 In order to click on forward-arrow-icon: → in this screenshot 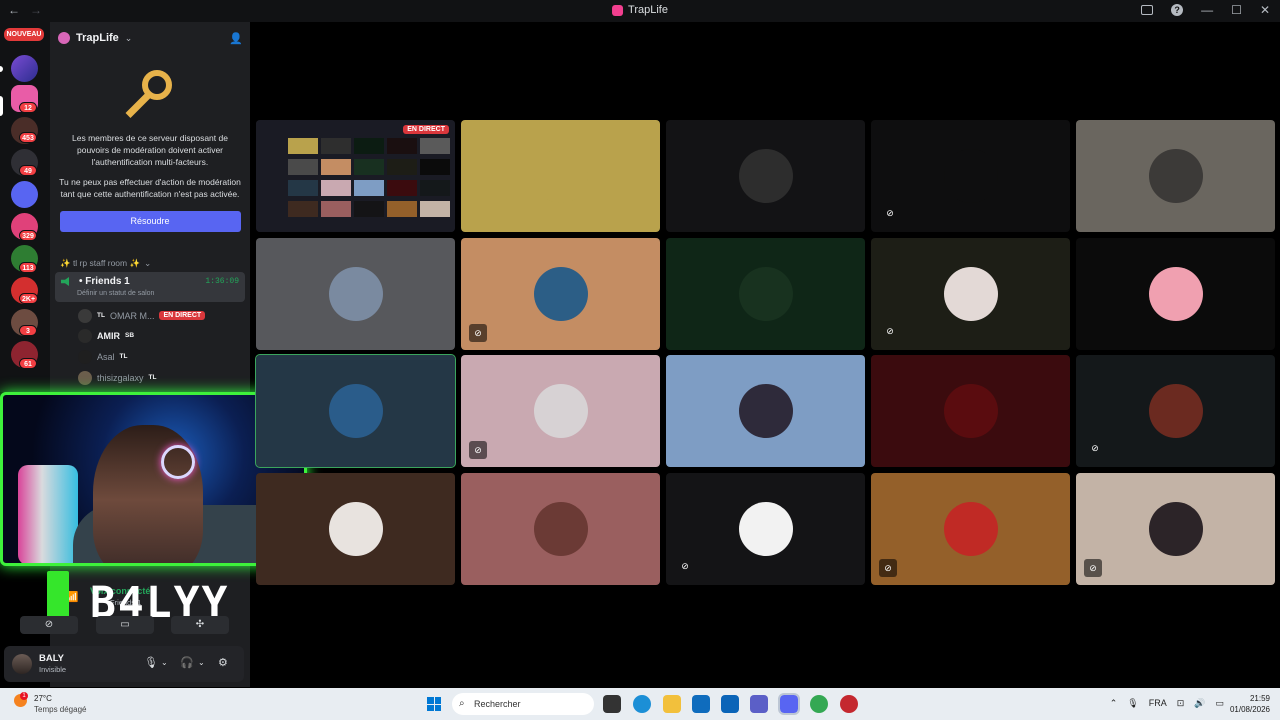, I will do `click(36, 10)`.